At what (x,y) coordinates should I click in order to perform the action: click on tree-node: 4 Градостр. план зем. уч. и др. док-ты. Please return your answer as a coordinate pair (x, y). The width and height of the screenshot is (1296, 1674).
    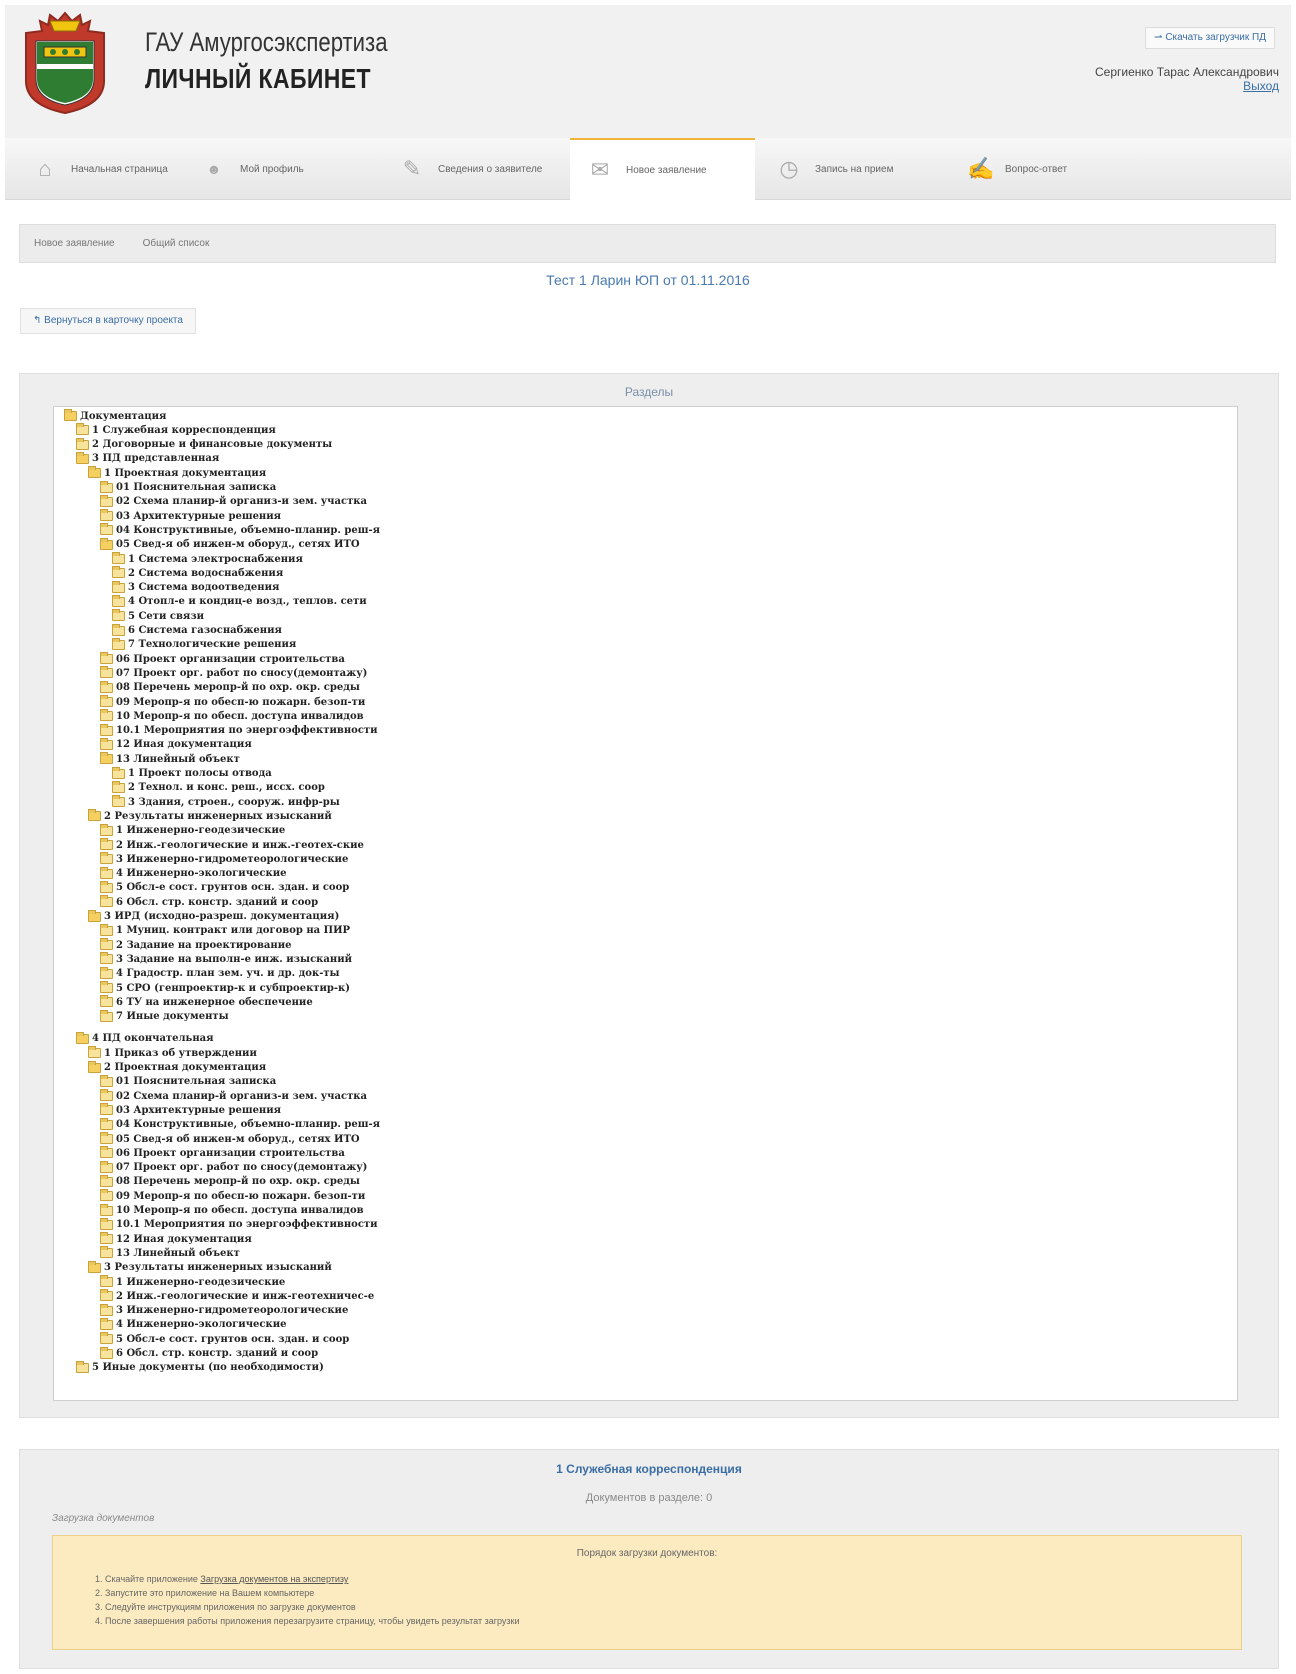
    Looking at the image, I should click on (220, 973).